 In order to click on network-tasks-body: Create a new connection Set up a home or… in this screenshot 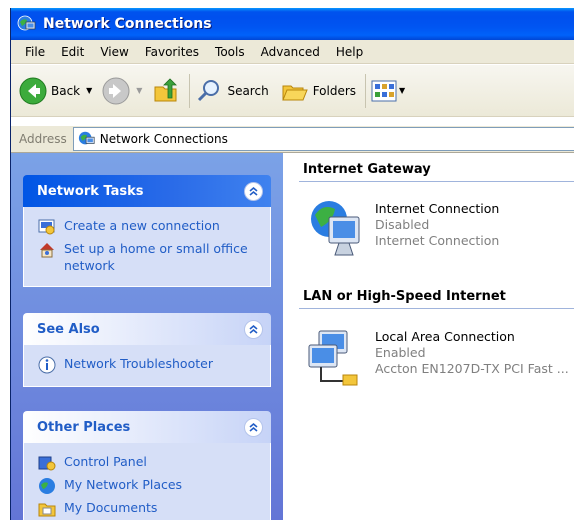, I will do `click(147, 247)`.